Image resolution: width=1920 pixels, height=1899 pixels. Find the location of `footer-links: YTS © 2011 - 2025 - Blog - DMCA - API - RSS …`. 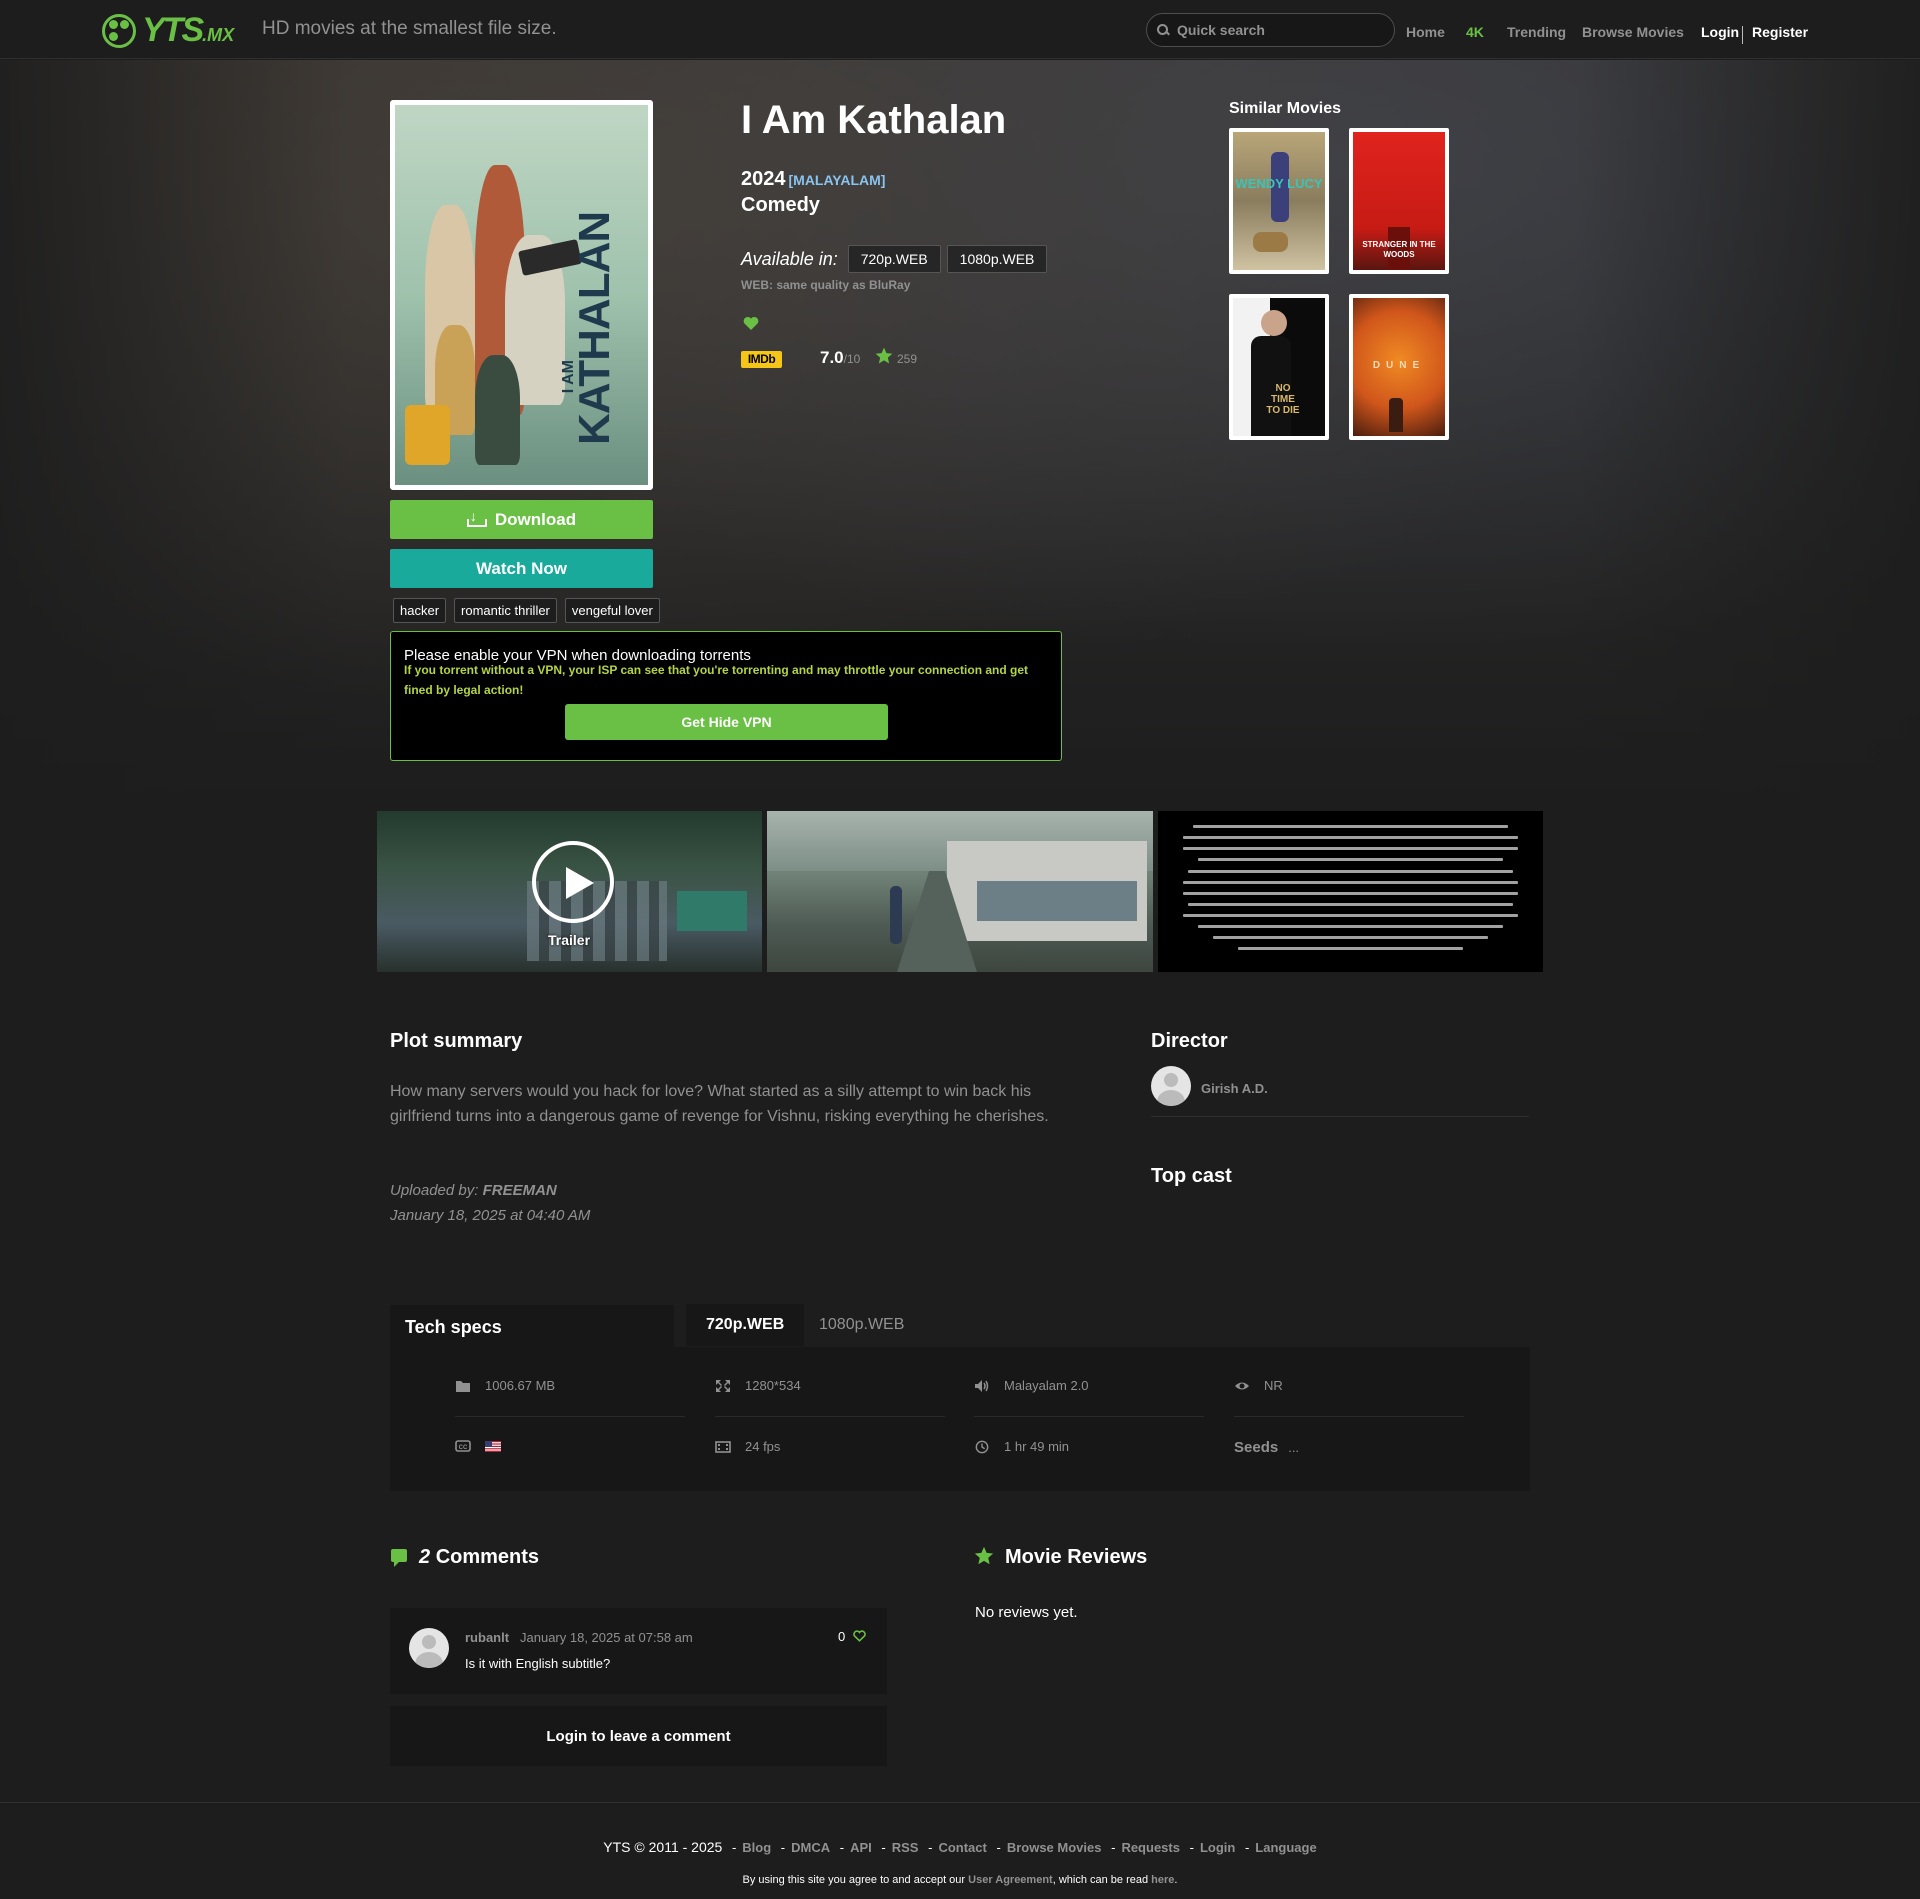

footer-links: YTS © 2011 - 2025 - Blog - DMCA - API - RSS … is located at coordinates (960, 1847).